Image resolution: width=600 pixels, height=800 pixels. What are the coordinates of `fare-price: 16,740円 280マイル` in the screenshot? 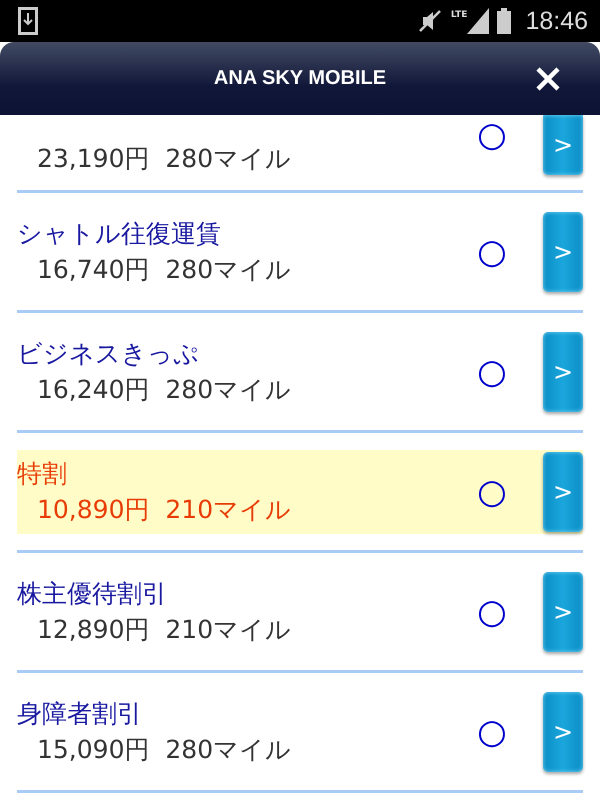 It's located at (164, 270).